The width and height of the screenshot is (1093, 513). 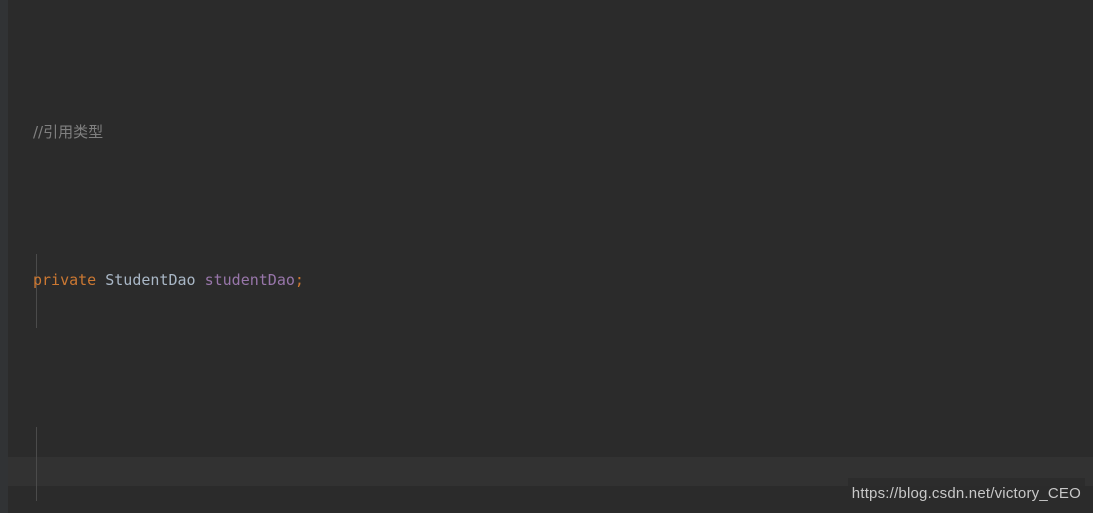 I want to click on watermark-blog-url: https://blog.csdn.net/victory_CEO, so click(x=966, y=493).